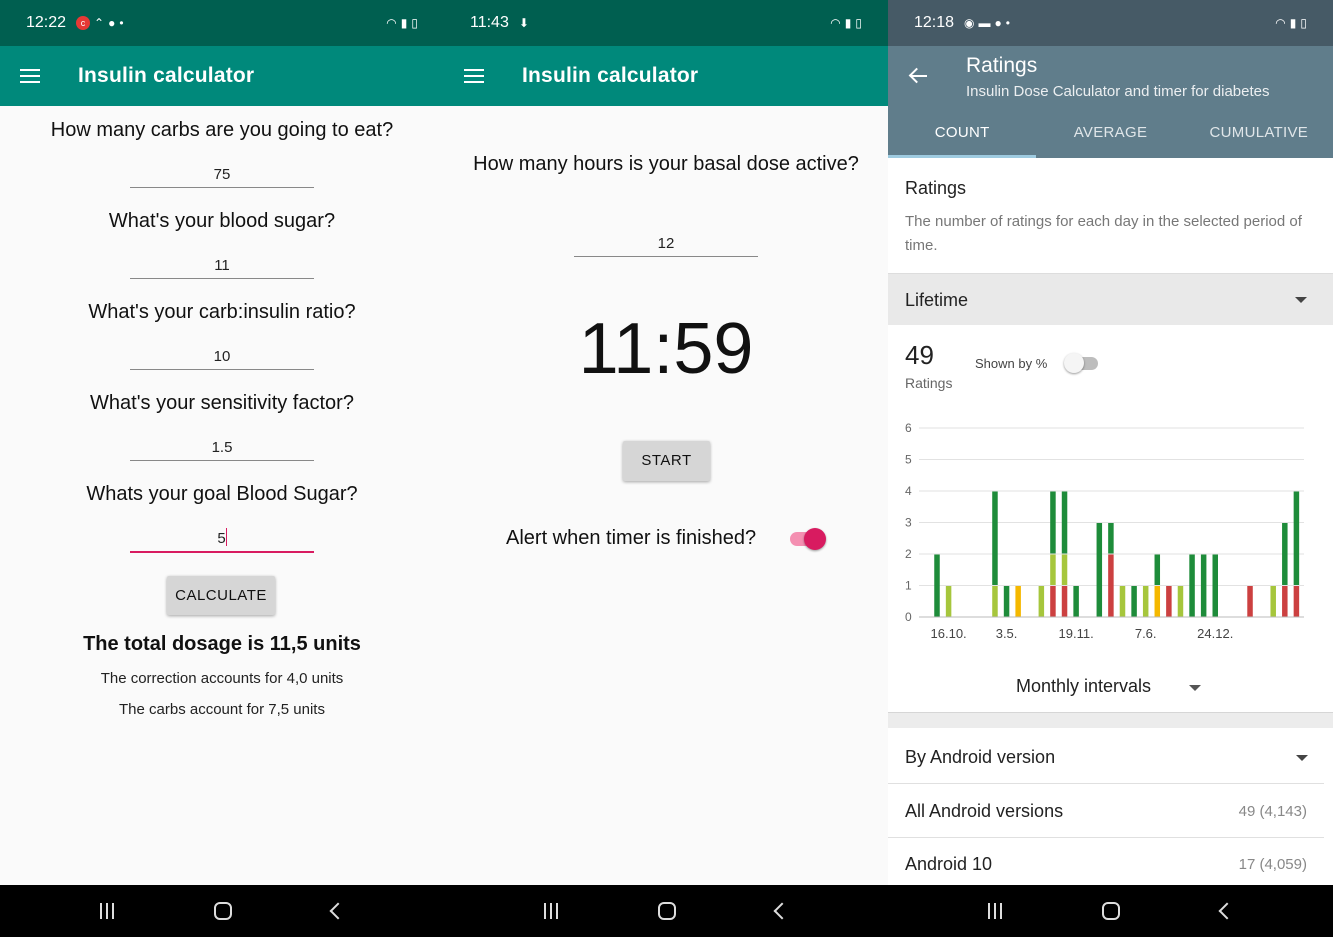  What do you see at coordinates (908, 491) in the screenshot?
I see `y-tick-label: 4` at bounding box center [908, 491].